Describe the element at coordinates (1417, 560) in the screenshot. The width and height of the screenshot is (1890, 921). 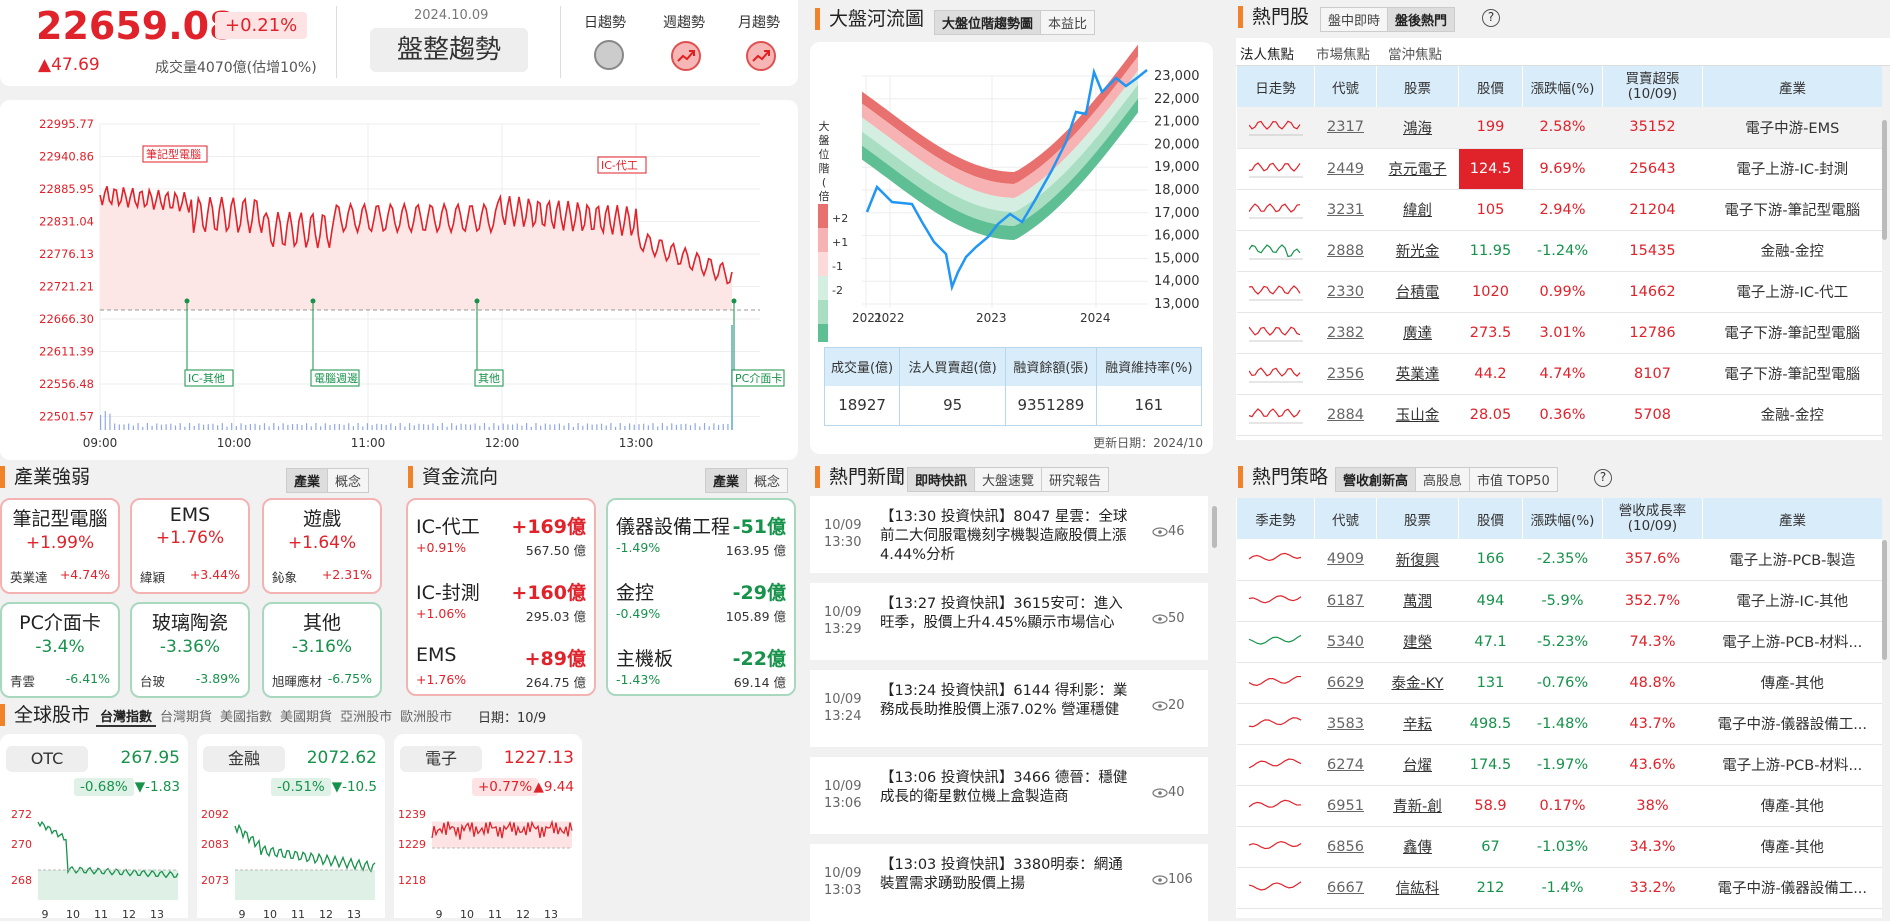
I see `stock-name: 新復興` at that location.